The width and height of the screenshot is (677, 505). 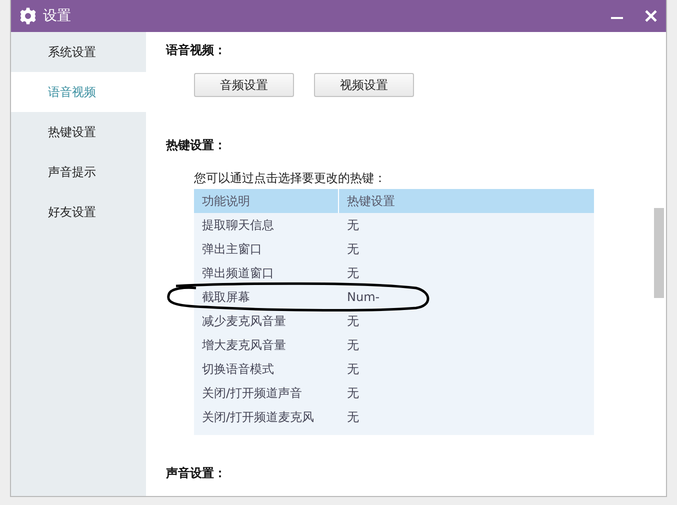 What do you see at coordinates (266, 273) in the screenshot?
I see `table-cell: 弹出频道窗口` at bounding box center [266, 273].